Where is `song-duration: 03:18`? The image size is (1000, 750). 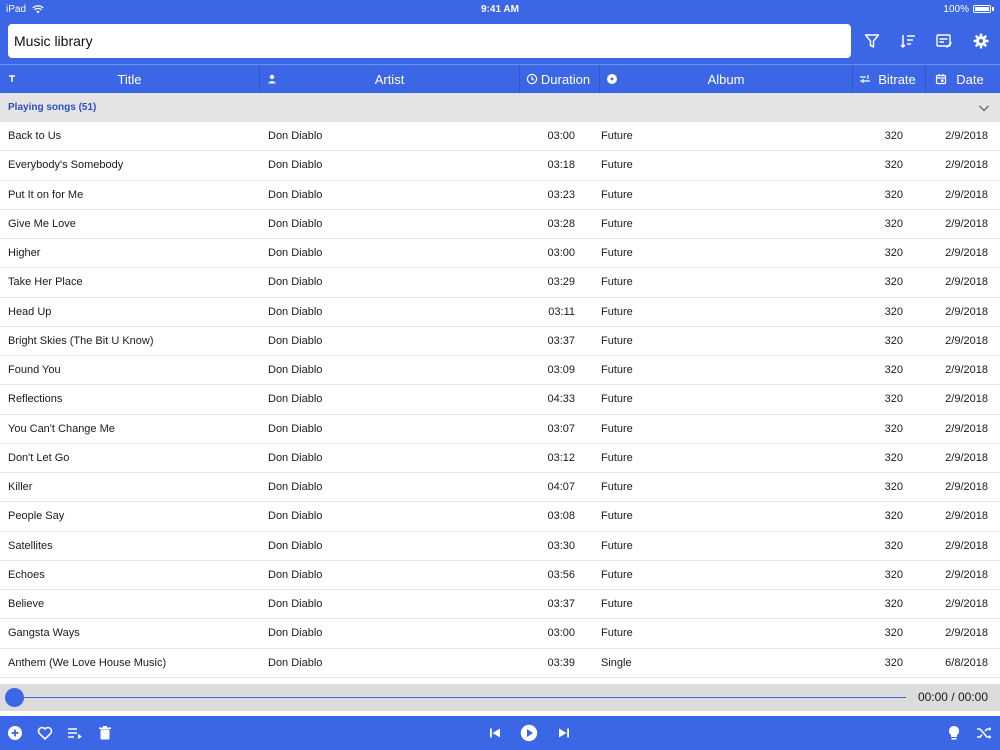 song-duration: 03:18 is located at coordinates (561, 165).